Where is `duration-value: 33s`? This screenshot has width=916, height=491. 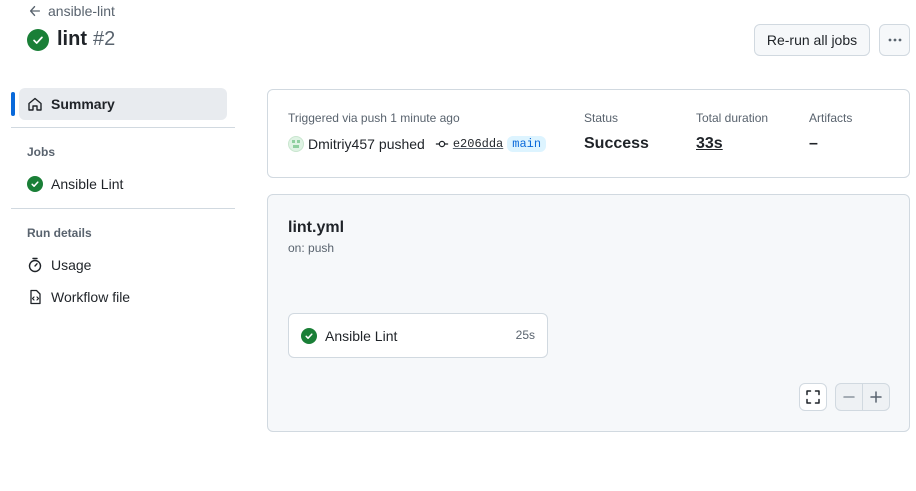 duration-value: 33s is located at coordinates (709, 144).